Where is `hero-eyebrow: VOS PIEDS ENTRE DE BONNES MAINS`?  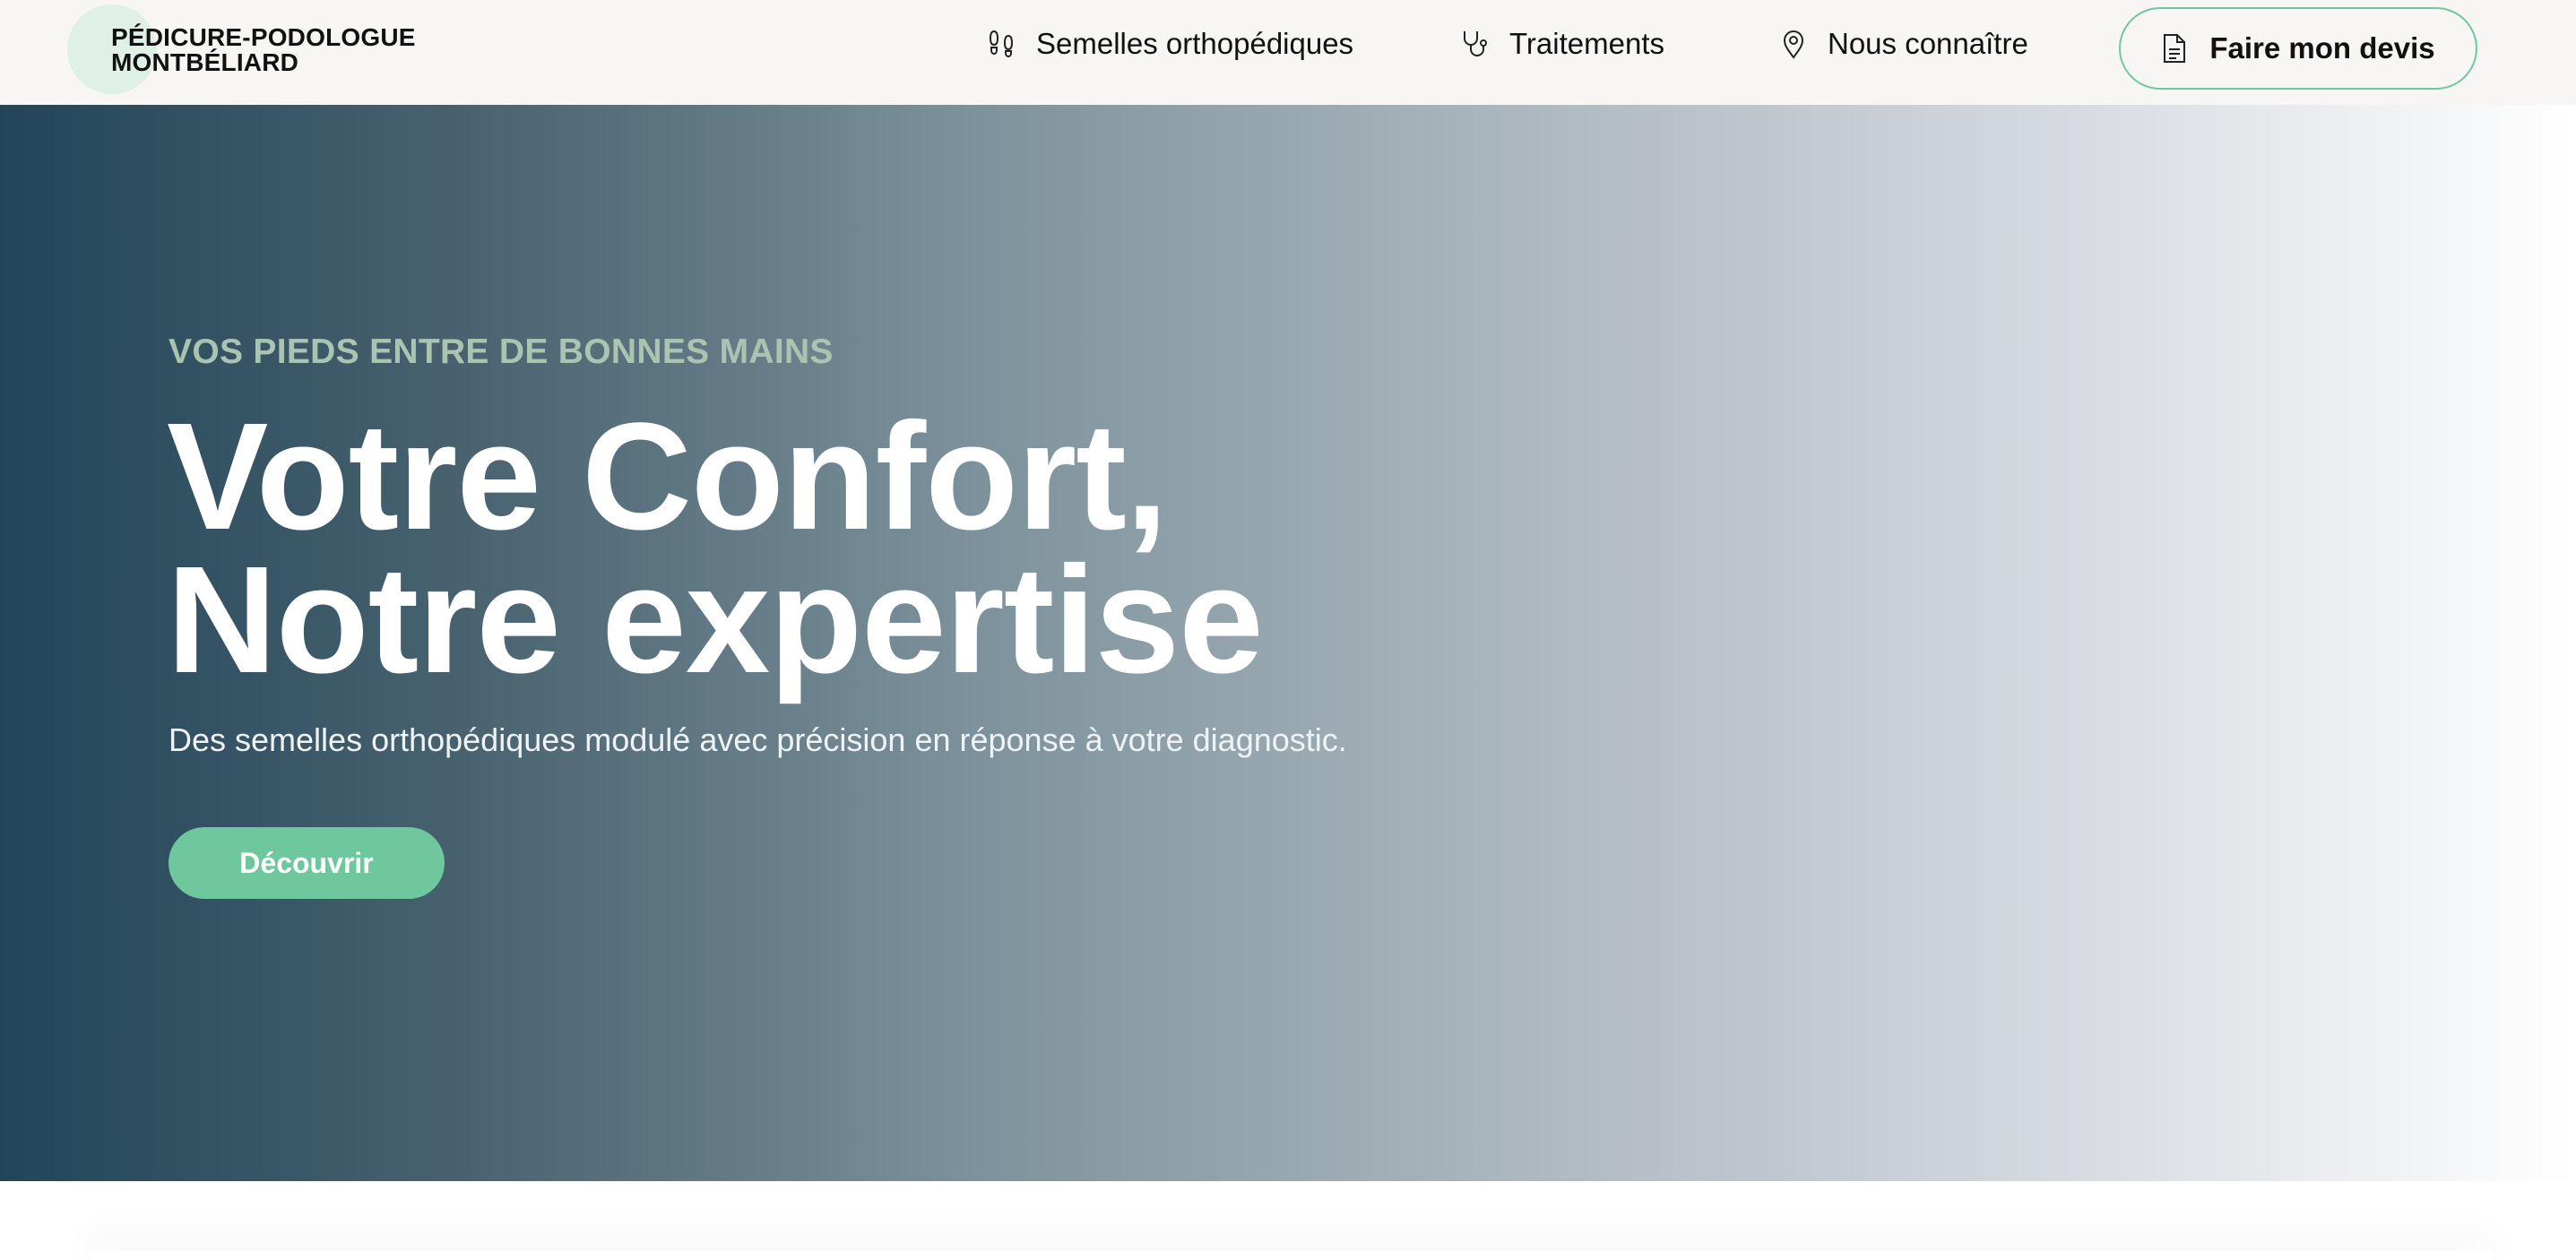
hero-eyebrow: VOS PIEDS ENTRE DE BONNES MAINS is located at coordinates (501, 351).